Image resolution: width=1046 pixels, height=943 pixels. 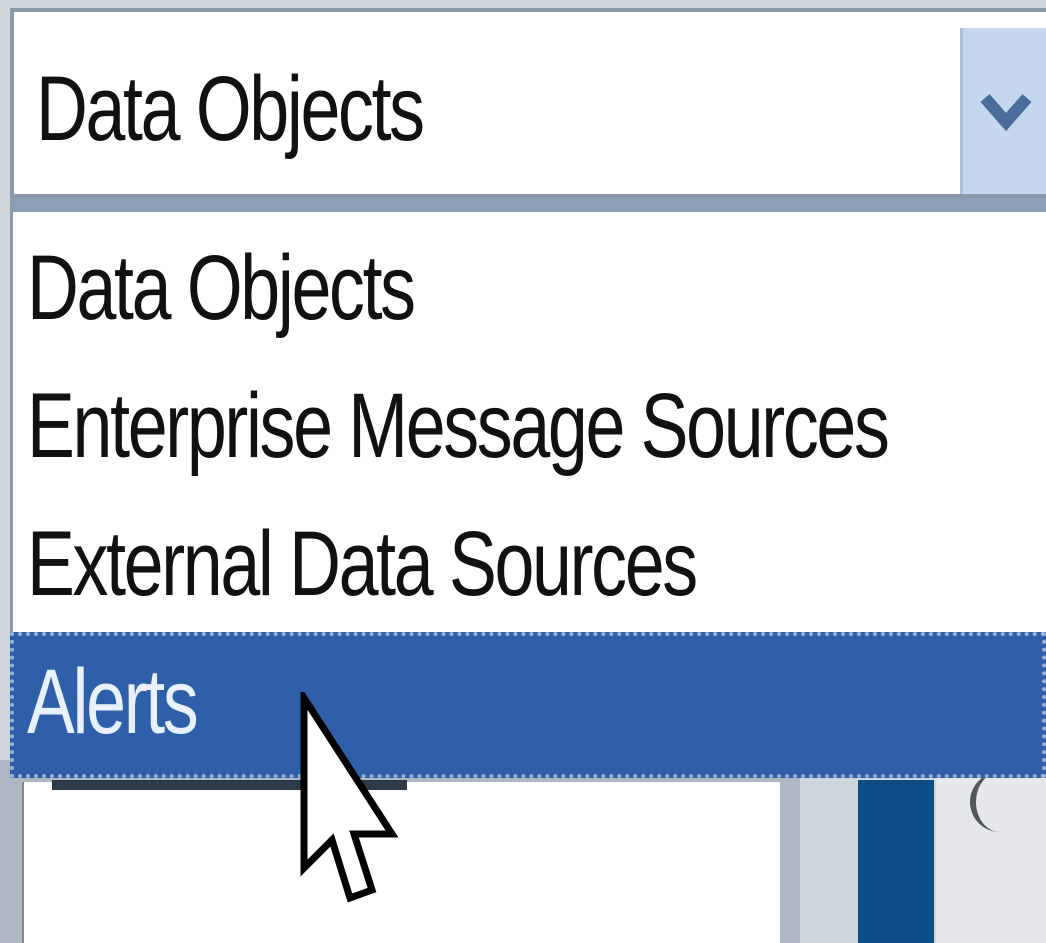 I want to click on dropdown-option-external-data-sources: External Data Sources, so click(x=536, y=564).